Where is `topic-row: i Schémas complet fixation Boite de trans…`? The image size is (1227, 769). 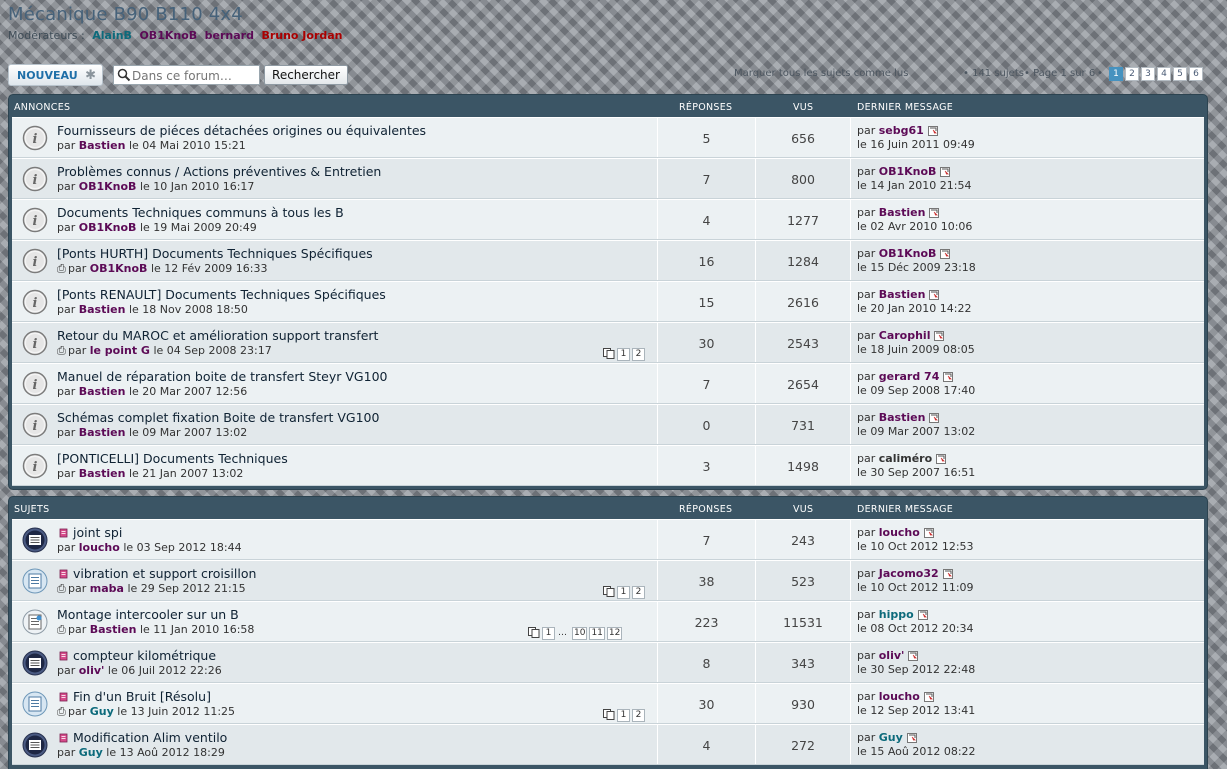 topic-row: i Schémas complet fixation Boite de trans… is located at coordinates (608, 424).